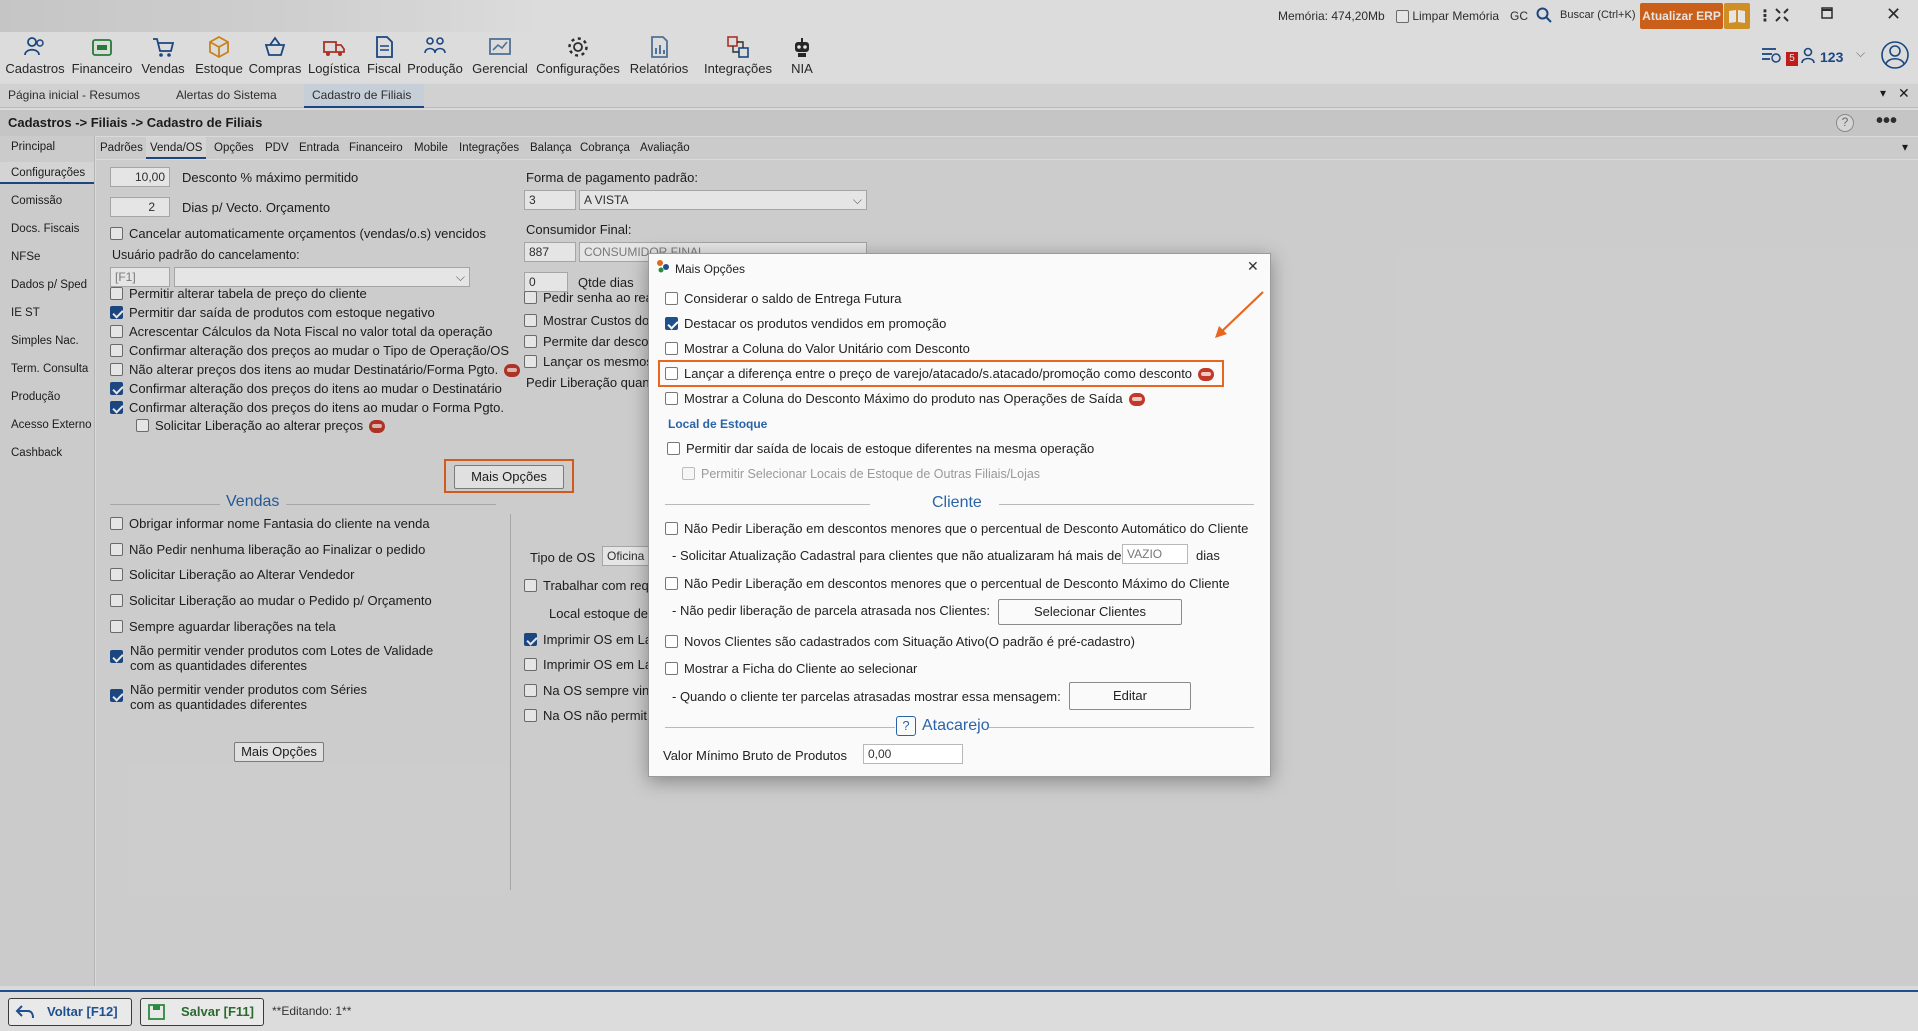  What do you see at coordinates (82, 1011) in the screenshot?
I see `voltar-label: Voltar [F12]` at bounding box center [82, 1011].